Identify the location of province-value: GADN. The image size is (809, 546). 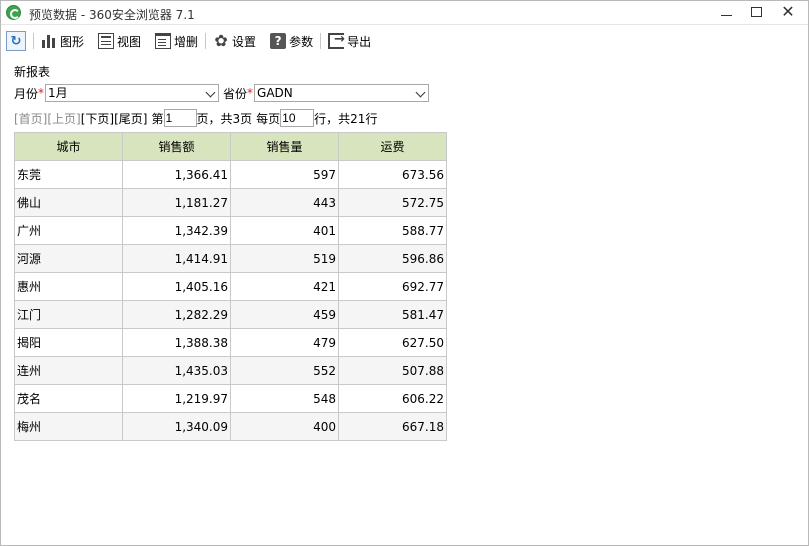
(275, 93).